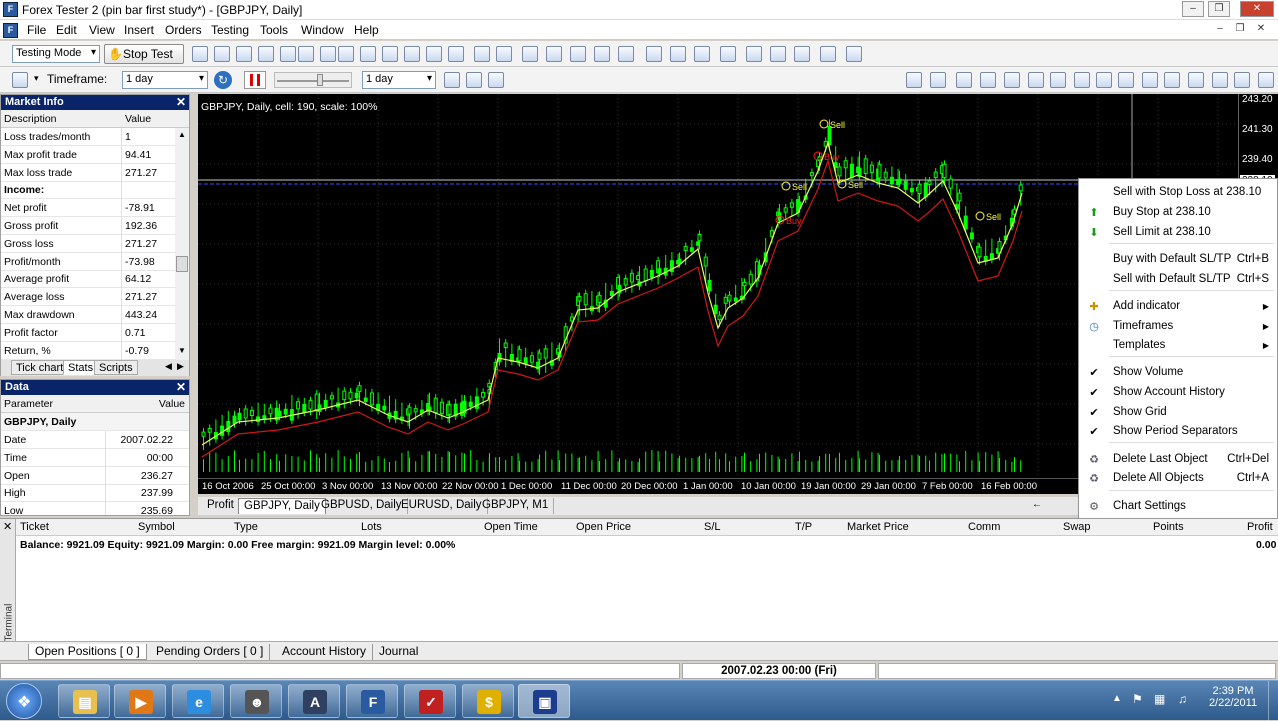  What do you see at coordinates (1178, 413) in the screenshot?
I see `context-menu-item: ✔ Show Grid` at bounding box center [1178, 413].